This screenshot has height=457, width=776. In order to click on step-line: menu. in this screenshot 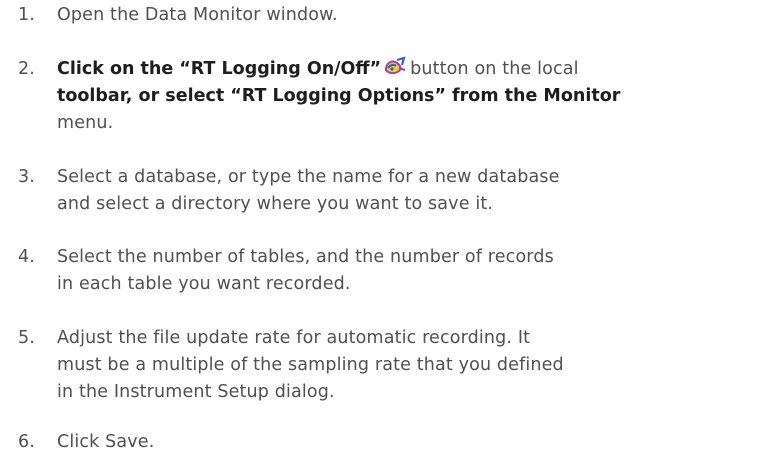, I will do `click(85, 123)`.